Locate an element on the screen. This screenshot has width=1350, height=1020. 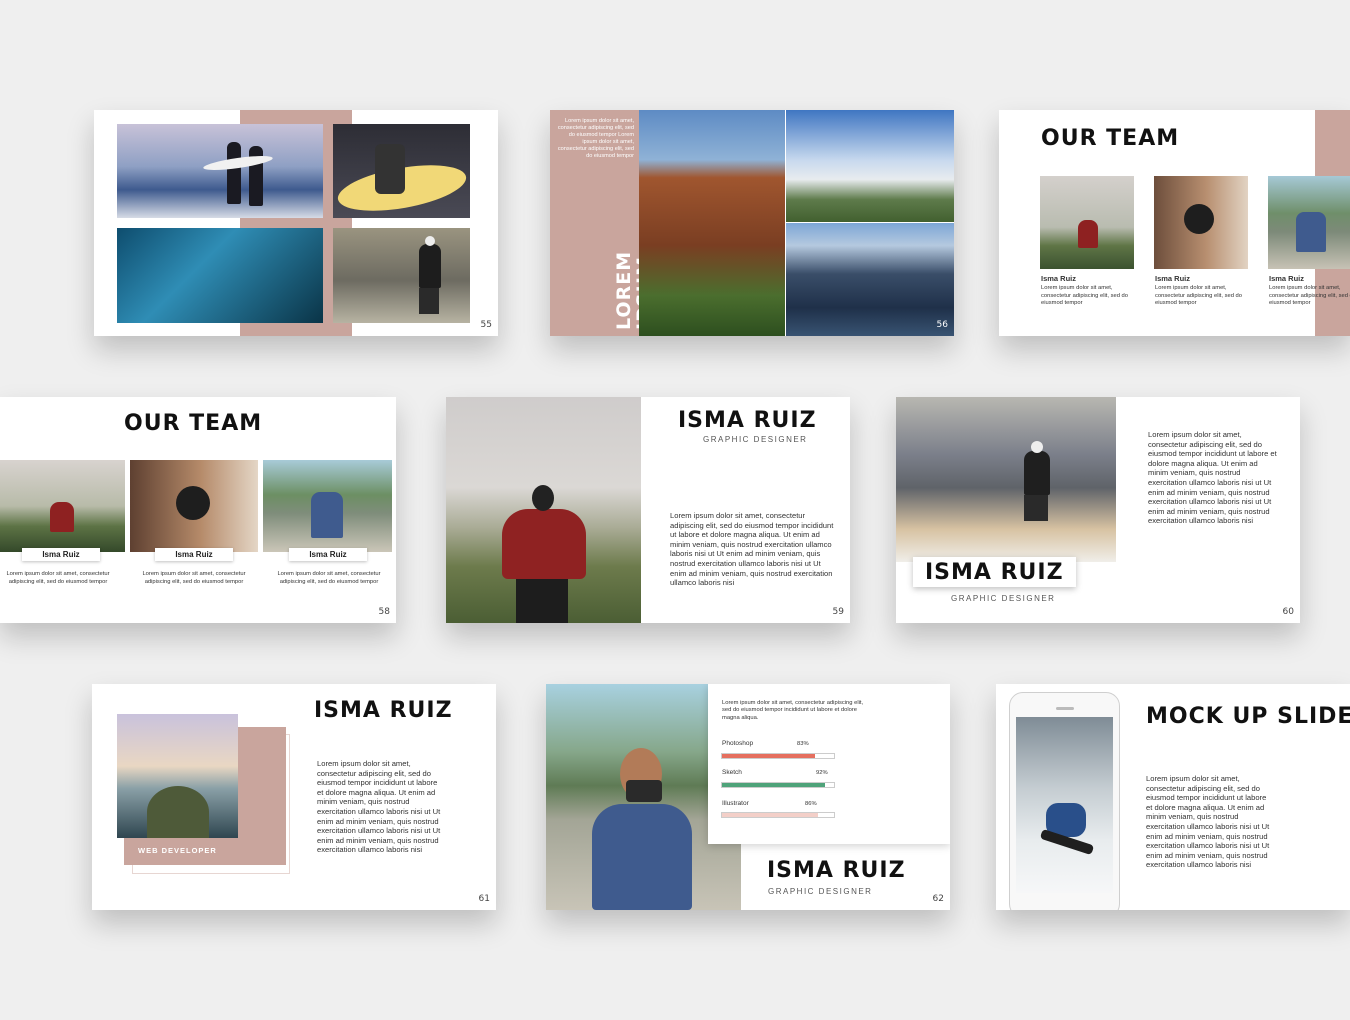
skill-value-3: 86% is located at coordinates (811, 804).